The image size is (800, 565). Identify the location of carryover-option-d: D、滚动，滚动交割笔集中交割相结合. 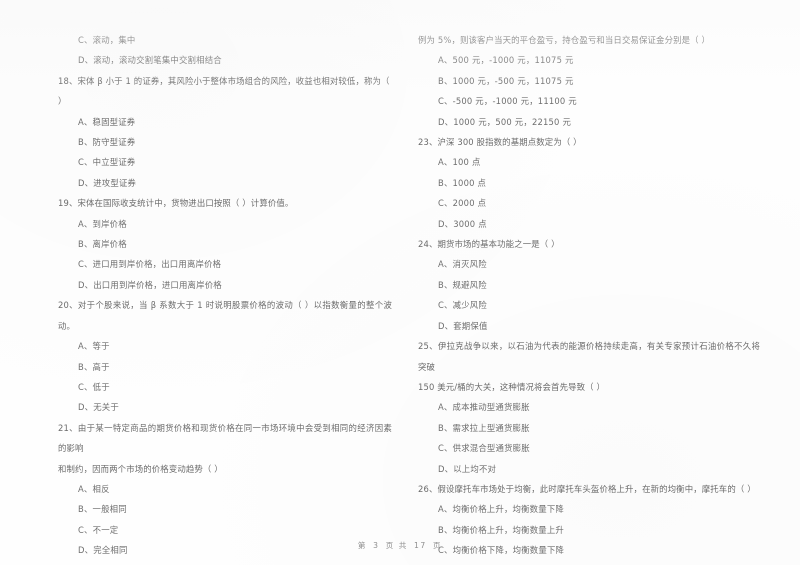
(150, 60).